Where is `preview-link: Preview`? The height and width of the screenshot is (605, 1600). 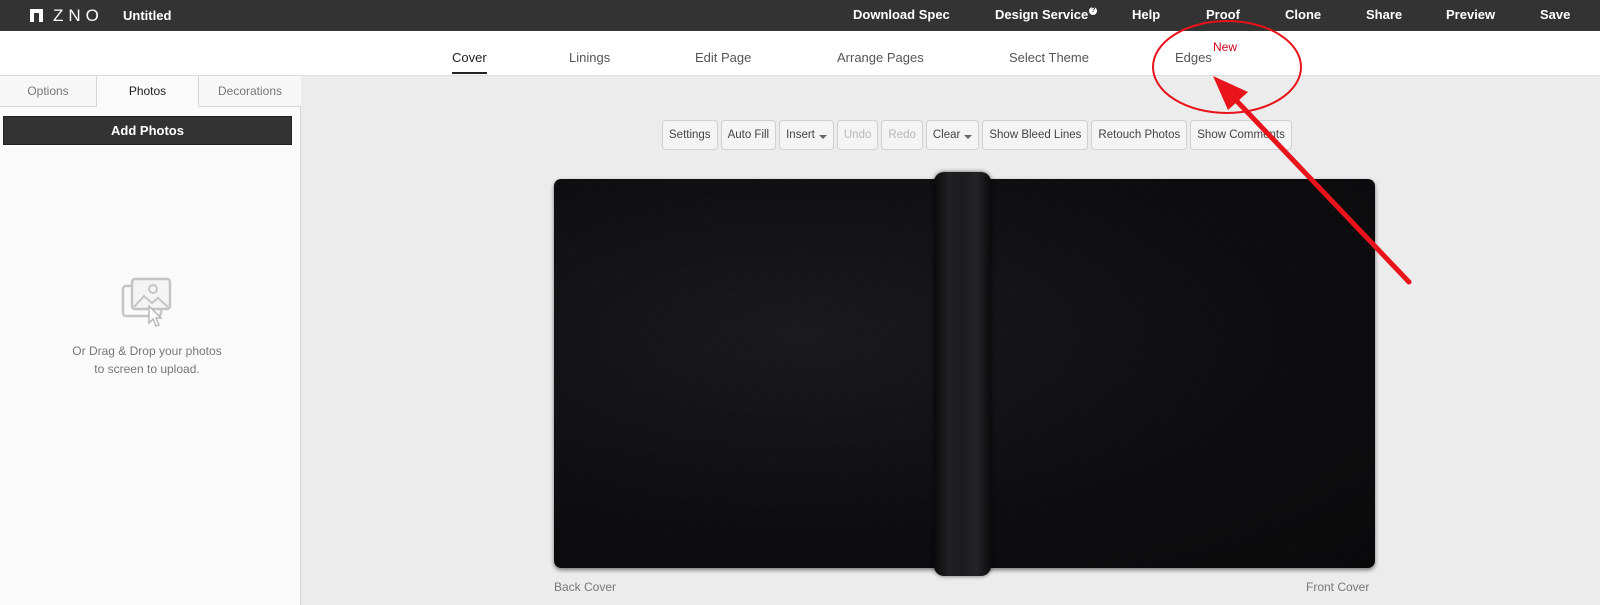 preview-link: Preview is located at coordinates (1470, 14).